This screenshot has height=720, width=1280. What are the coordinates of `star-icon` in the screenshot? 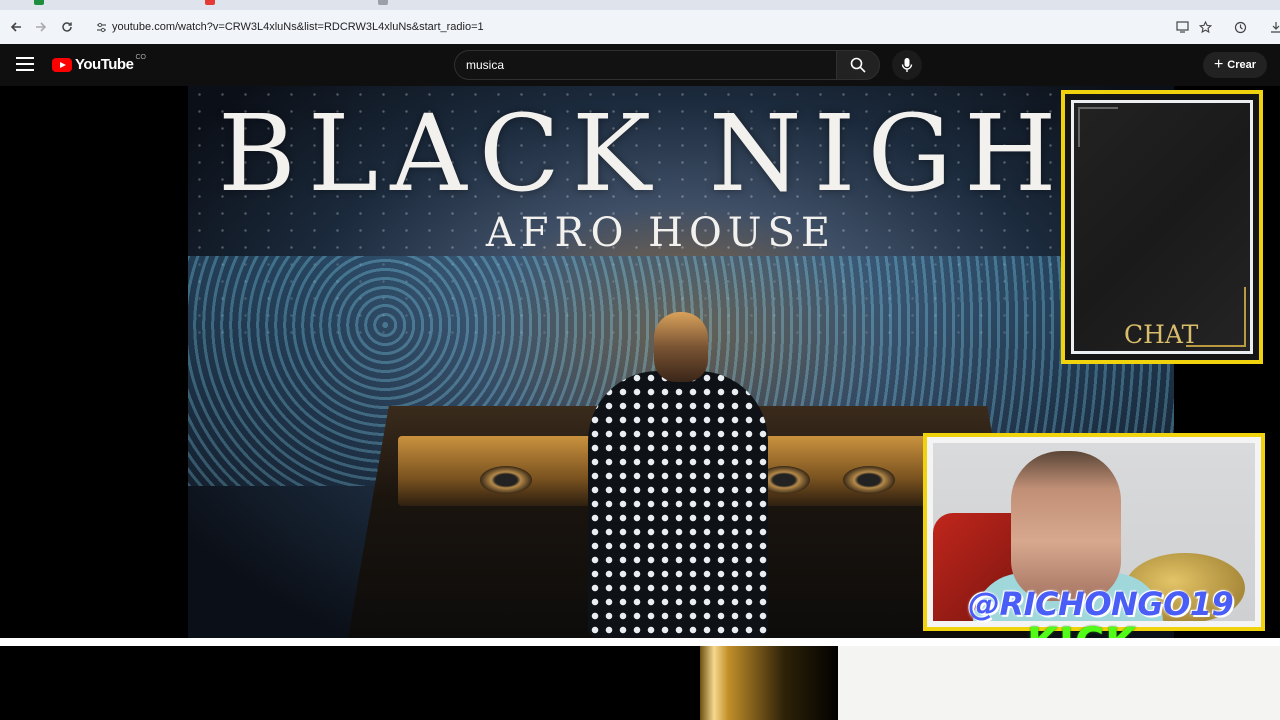 It's located at (1205, 27).